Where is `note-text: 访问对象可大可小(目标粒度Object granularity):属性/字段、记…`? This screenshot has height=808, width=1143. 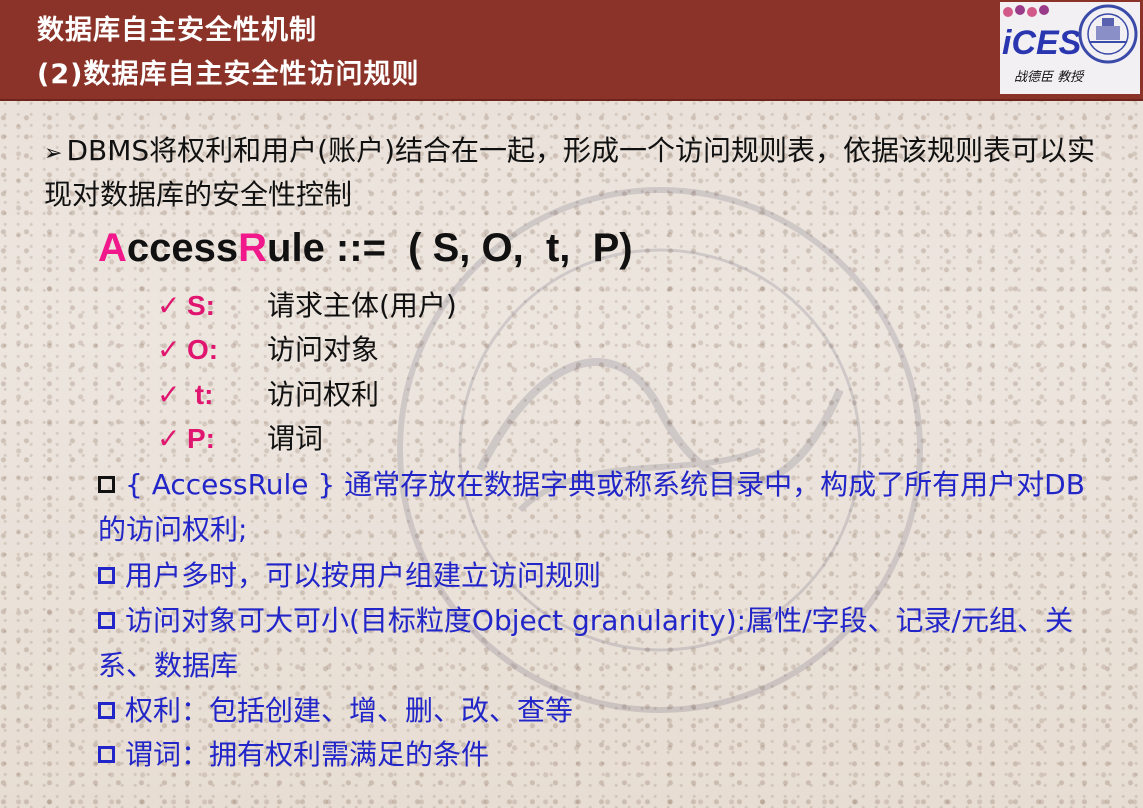
note-text: 访问对象可大可小(目标粒度Object granularity):属性/字段、记… is located at coordinates (585, 643).